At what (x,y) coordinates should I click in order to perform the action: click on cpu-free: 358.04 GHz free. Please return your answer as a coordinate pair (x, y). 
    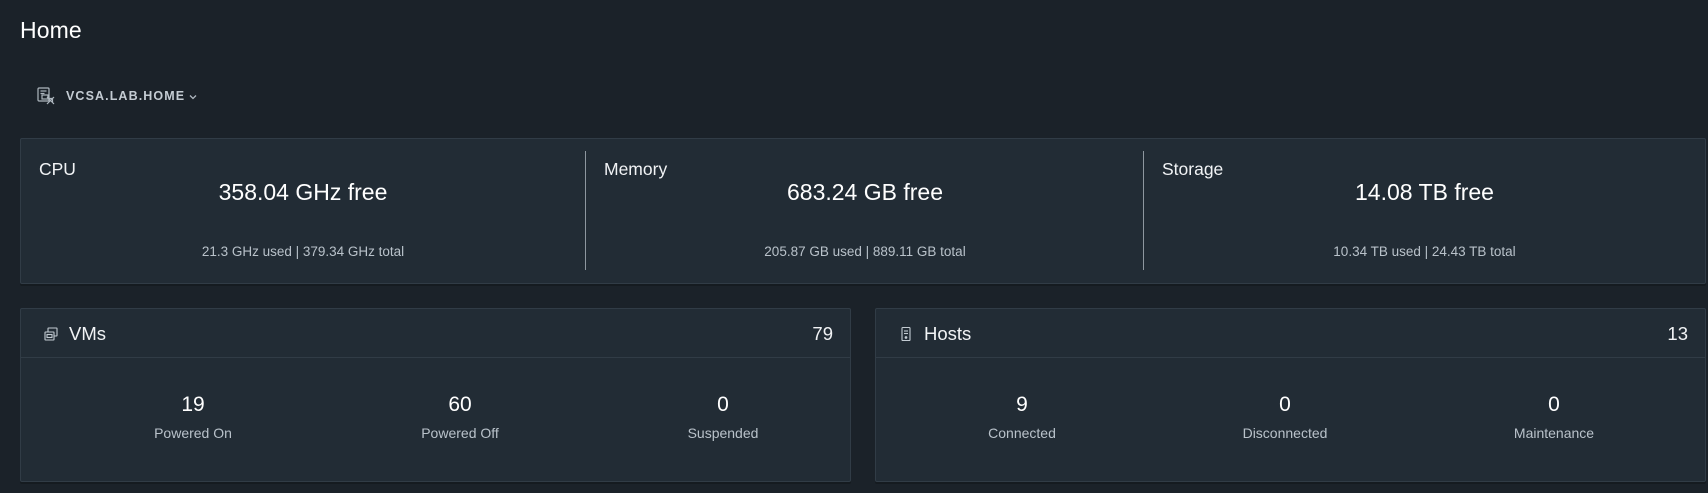
    Looking at the image, I should click on (303, 192).